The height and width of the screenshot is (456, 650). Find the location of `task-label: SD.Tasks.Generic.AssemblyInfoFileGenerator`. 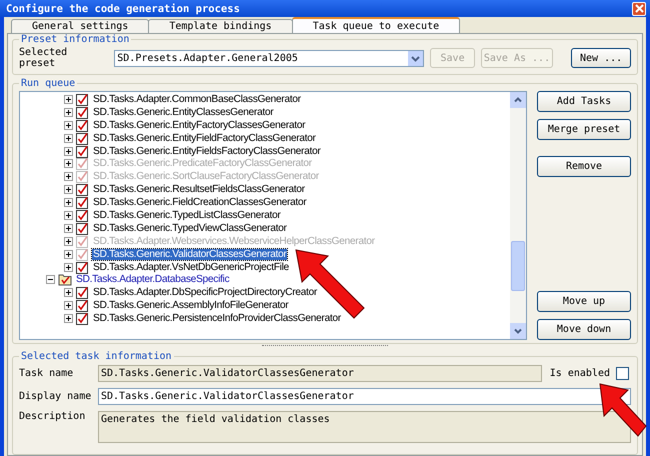

task-label: SD.Tasks.Generic.AssemblyInfoFileGenerator is located at coordinates (191, 306).